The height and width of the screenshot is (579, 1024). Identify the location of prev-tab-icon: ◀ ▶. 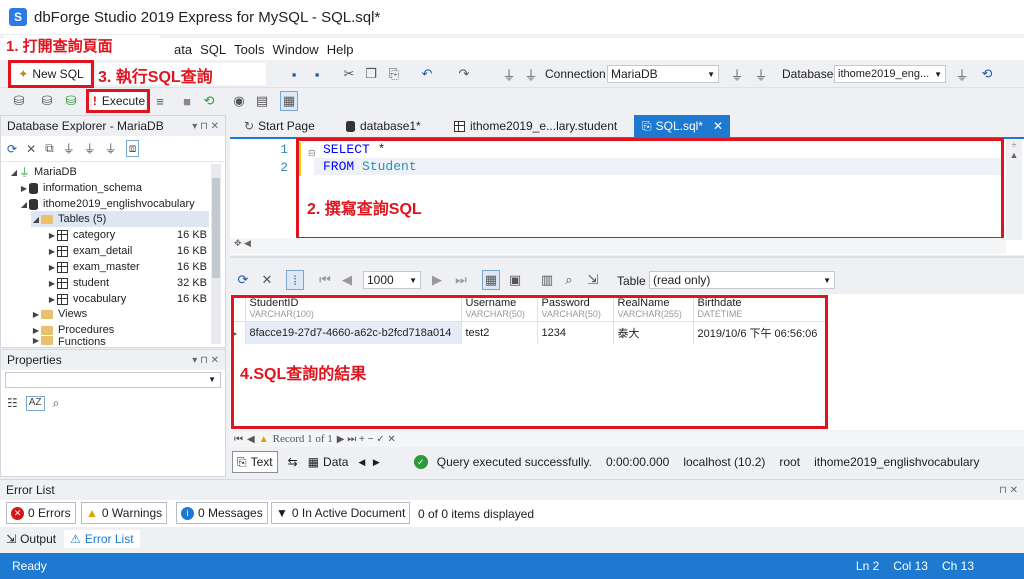
(368, 462).